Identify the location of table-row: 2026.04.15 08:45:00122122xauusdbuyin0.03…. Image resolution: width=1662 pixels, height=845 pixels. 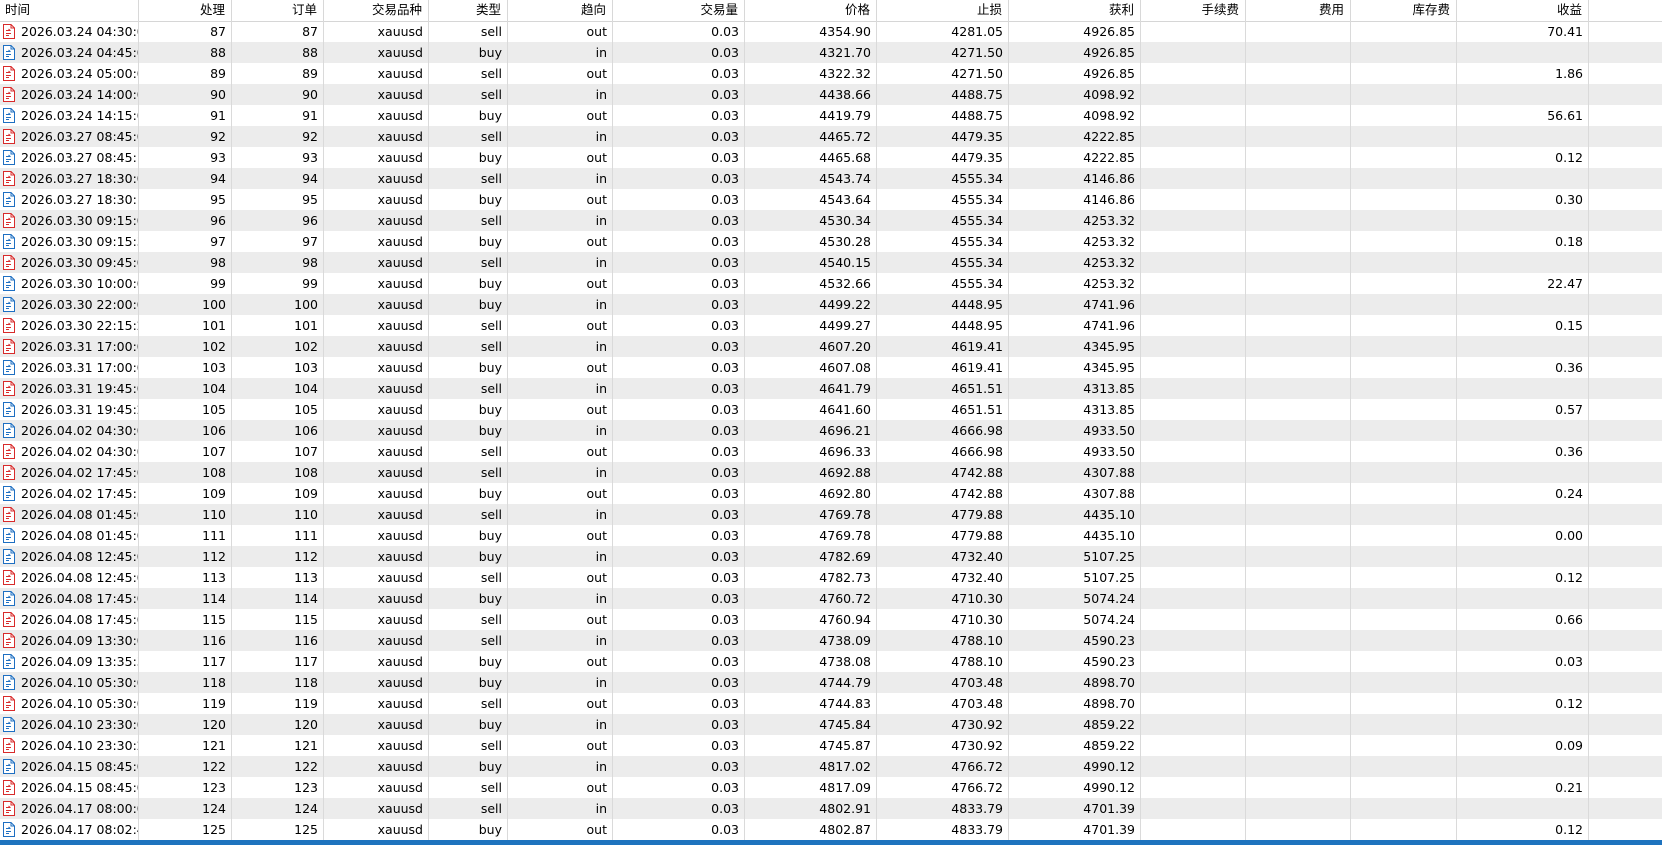
(831, 766).